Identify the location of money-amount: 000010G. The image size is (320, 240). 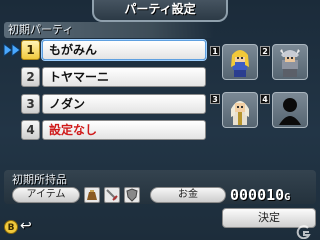
(272, 195).